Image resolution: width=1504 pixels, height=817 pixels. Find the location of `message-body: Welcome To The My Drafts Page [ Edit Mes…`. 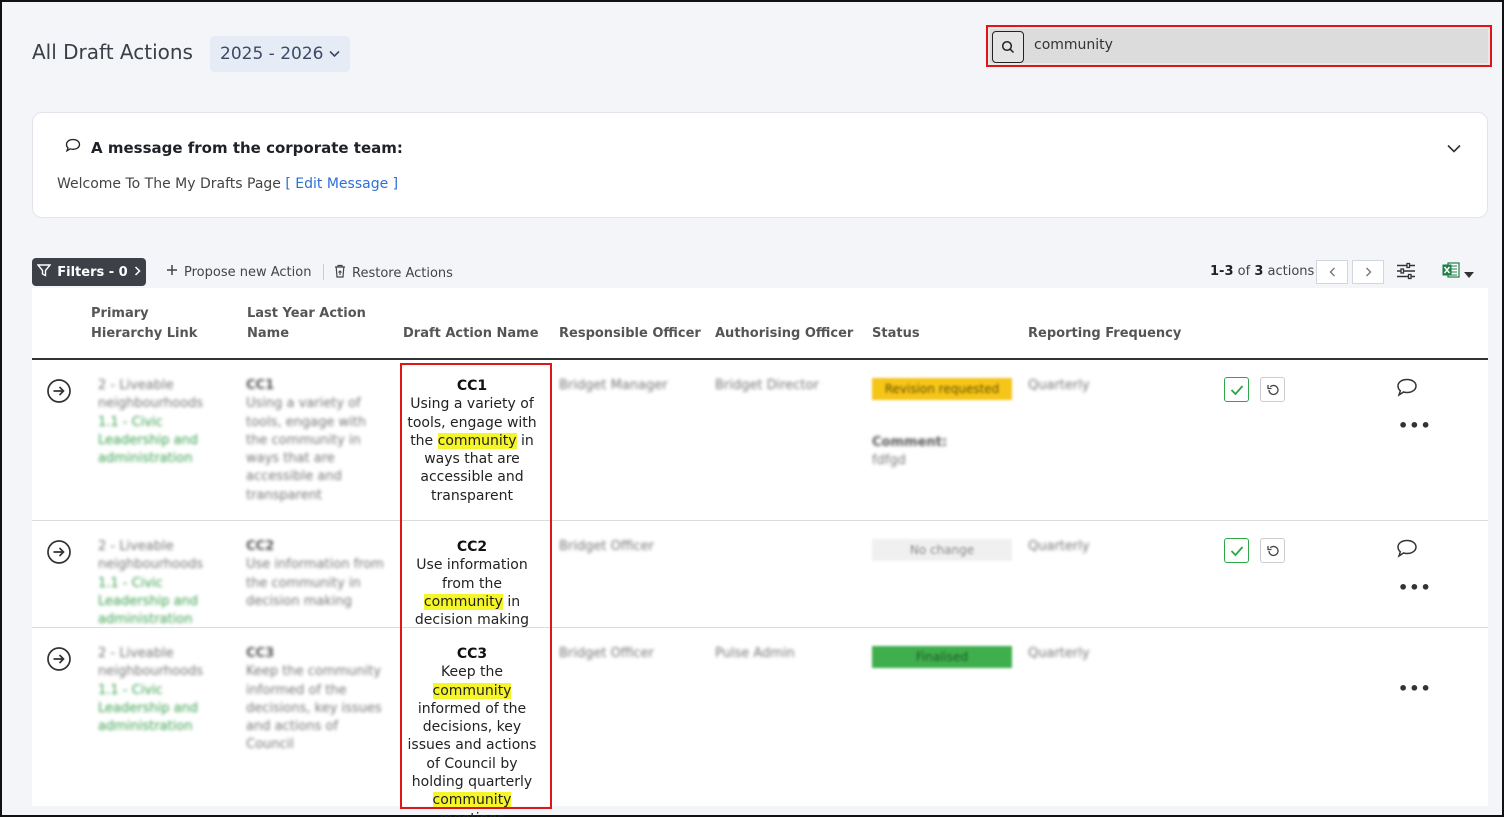

message-body: Welcome To The My Drafts Page [ Edit Mes… is located at coordinates (228, 184).